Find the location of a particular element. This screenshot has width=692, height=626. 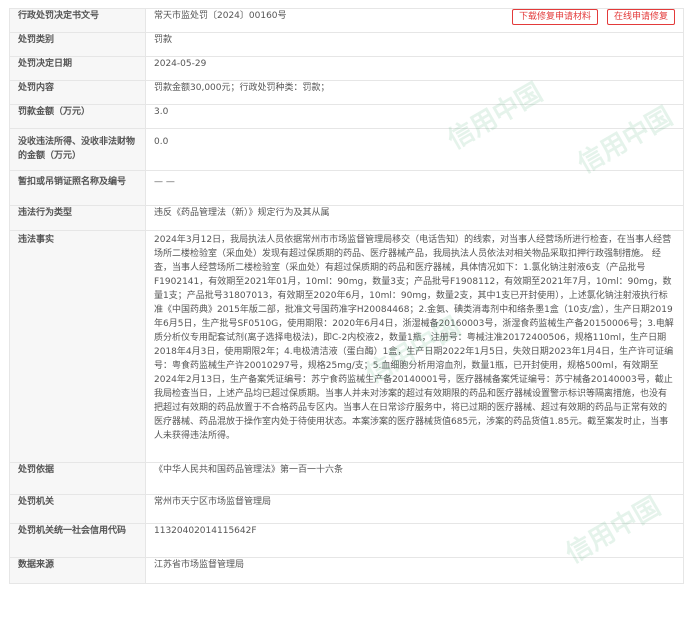

violation-type-value: 违反《药品管理法（新）》规定行为及其从属 is located at coordinates (414, 218).